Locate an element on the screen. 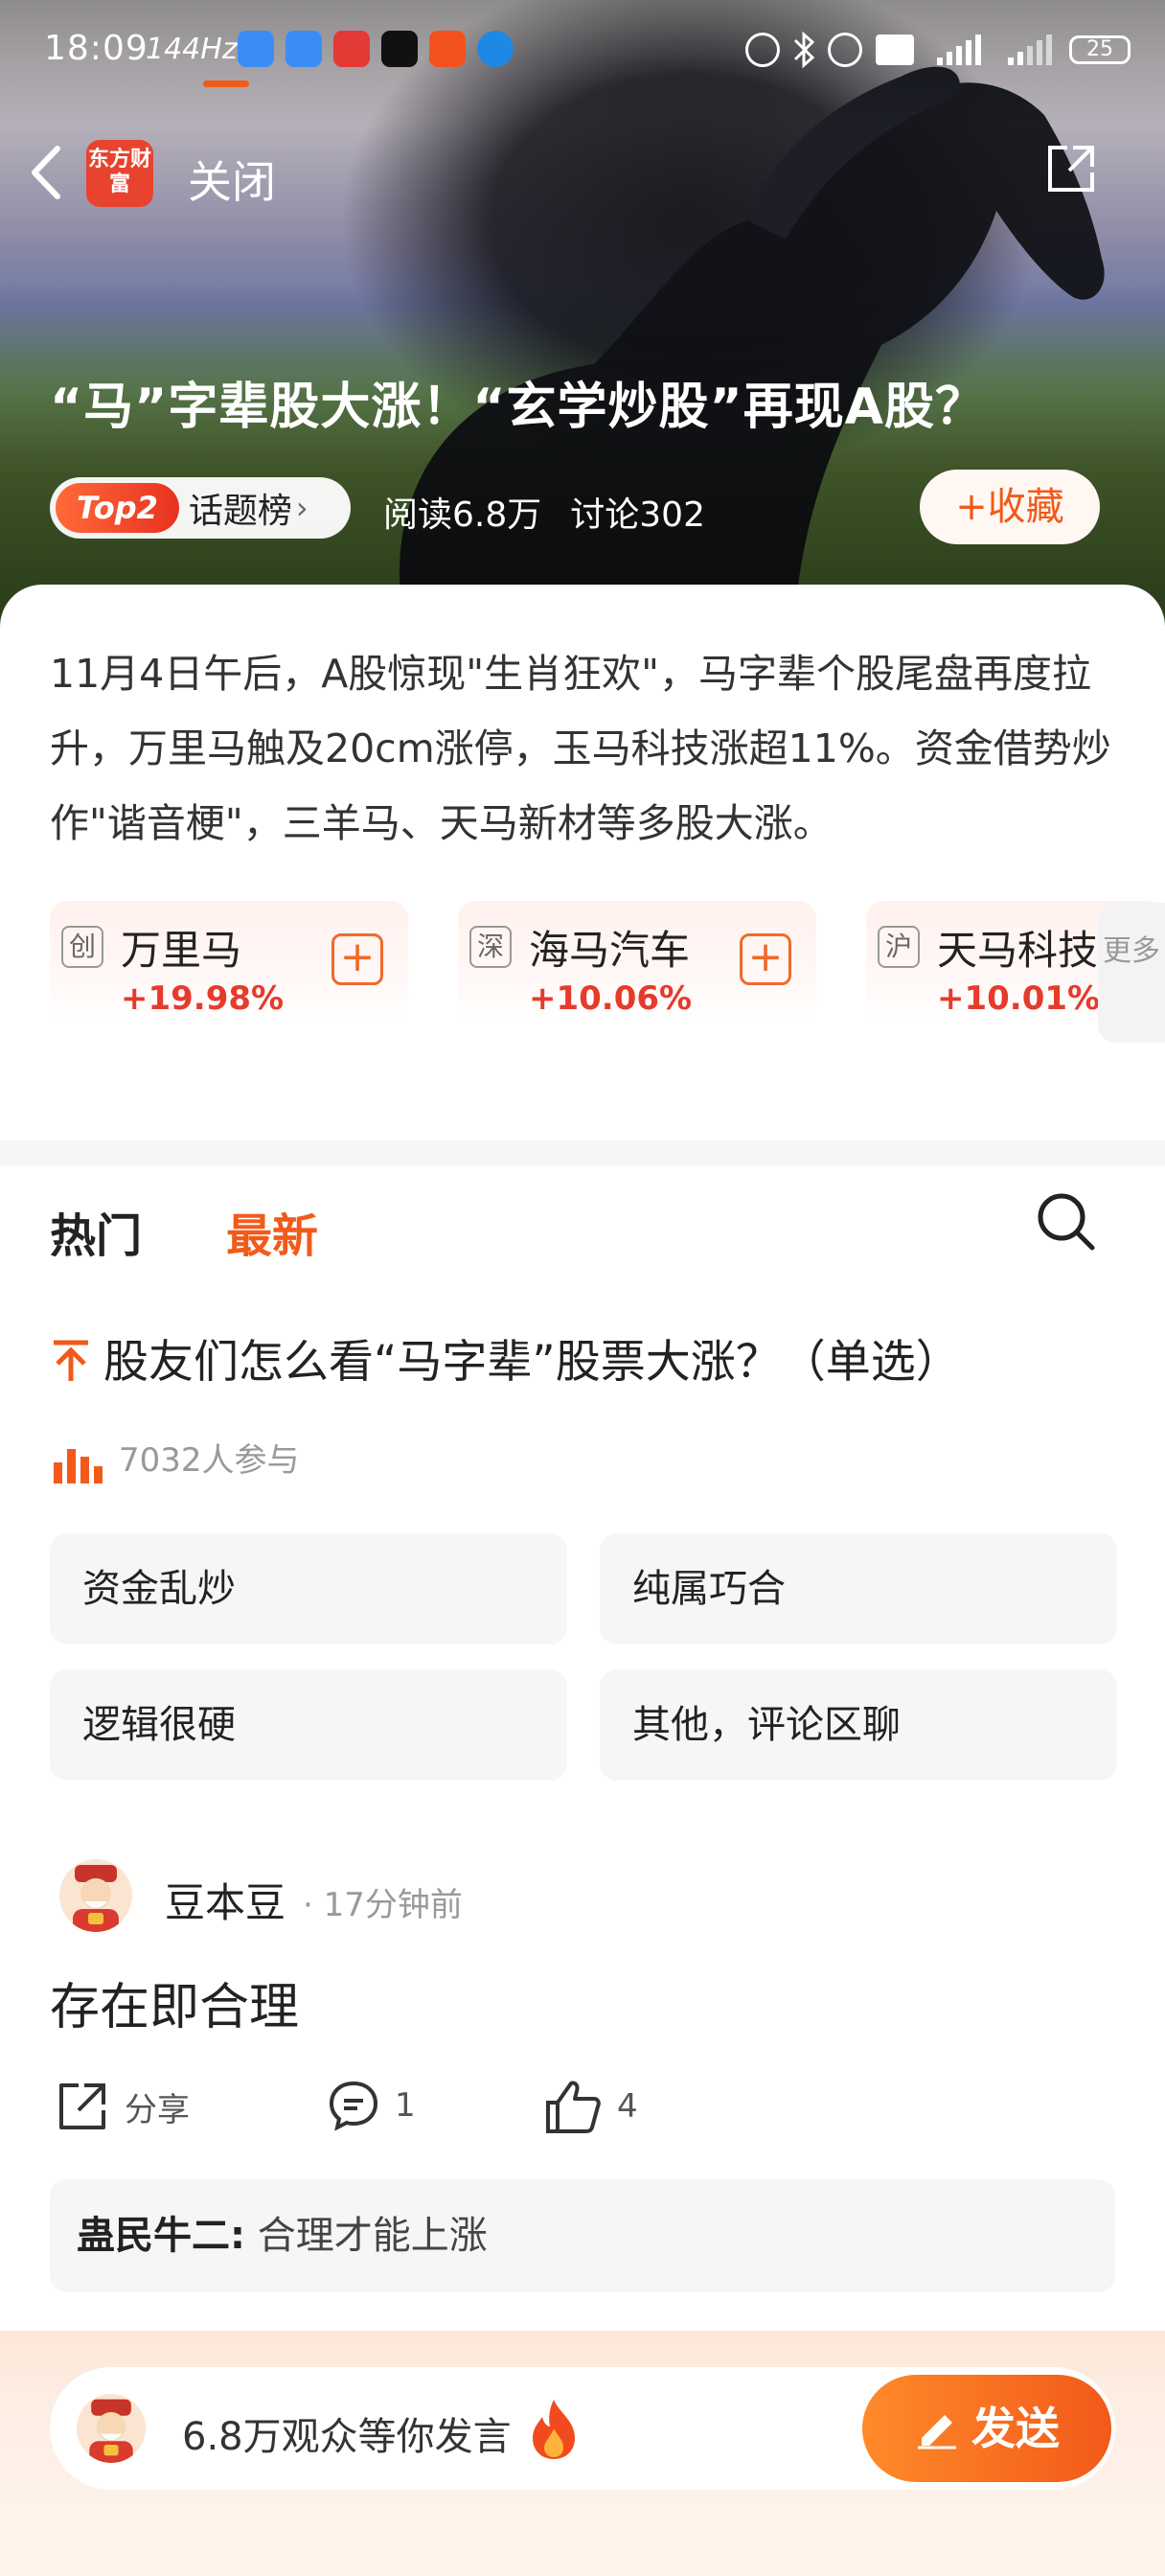  poll-option: 纯属巧合 is located at coordinates (859, 1588).